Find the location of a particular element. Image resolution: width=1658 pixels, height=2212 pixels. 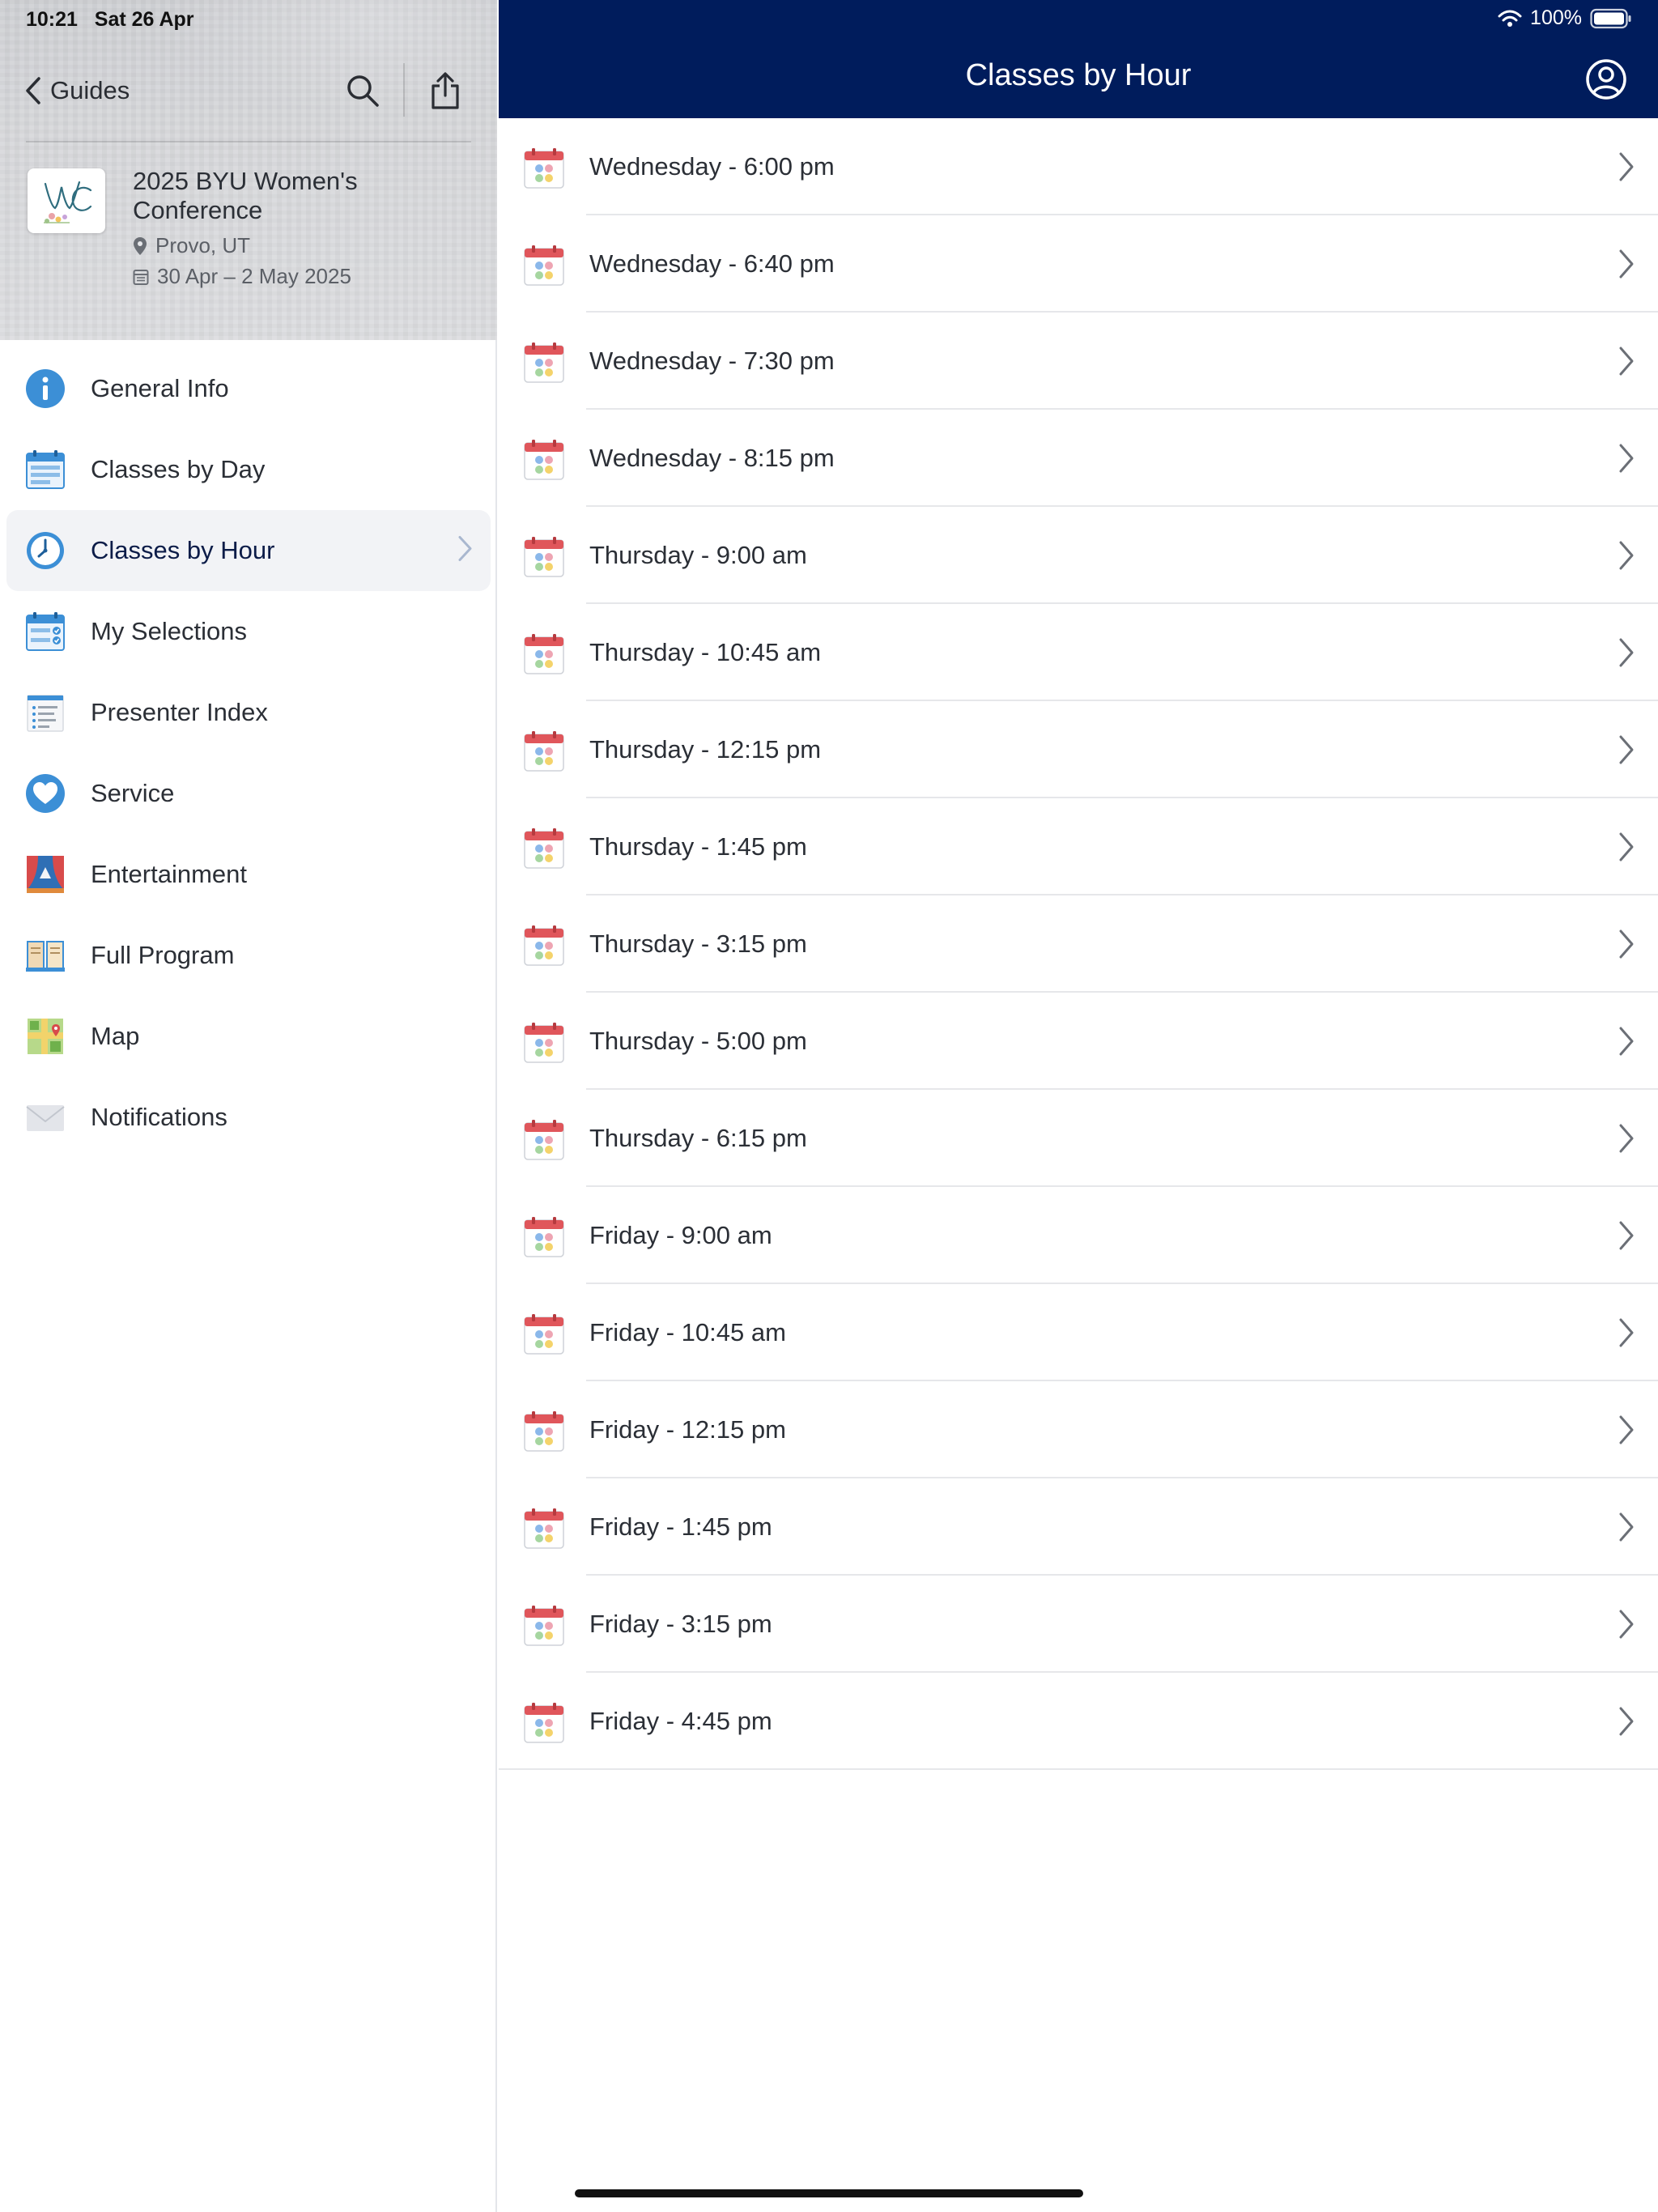

search-button is located at coordinates (362, 90).